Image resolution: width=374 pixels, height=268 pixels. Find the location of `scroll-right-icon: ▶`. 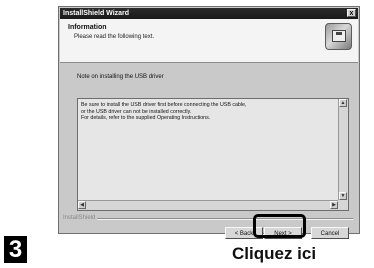

scroll-right-icon: ▶ is located at coordinates (334, 205).